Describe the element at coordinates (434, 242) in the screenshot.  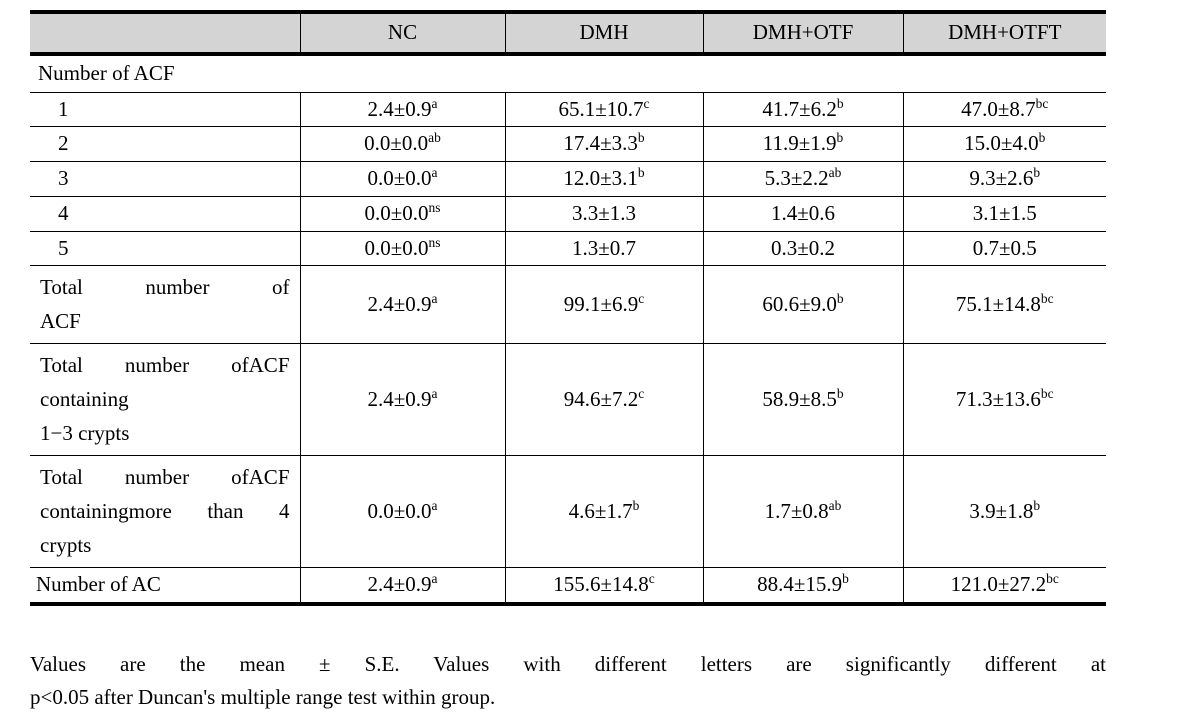
I see `cell-superscript: ns` at that location.